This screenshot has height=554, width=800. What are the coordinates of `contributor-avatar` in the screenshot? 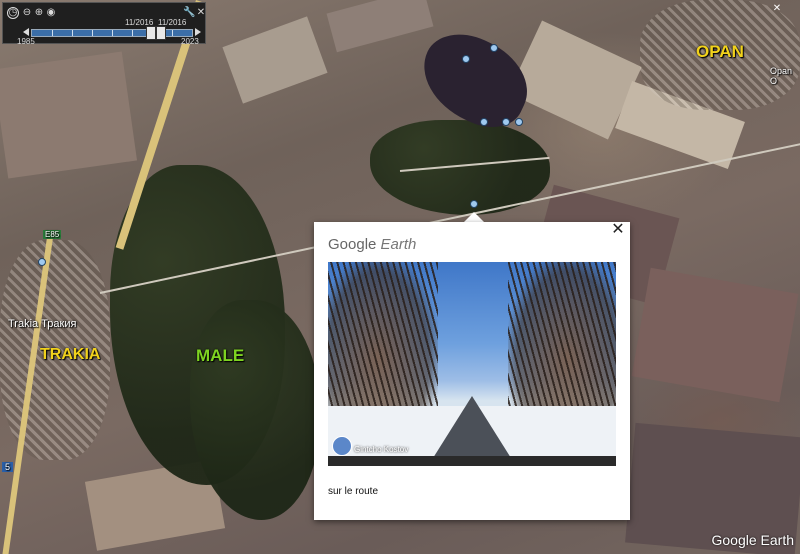 It's located at (342, 446).